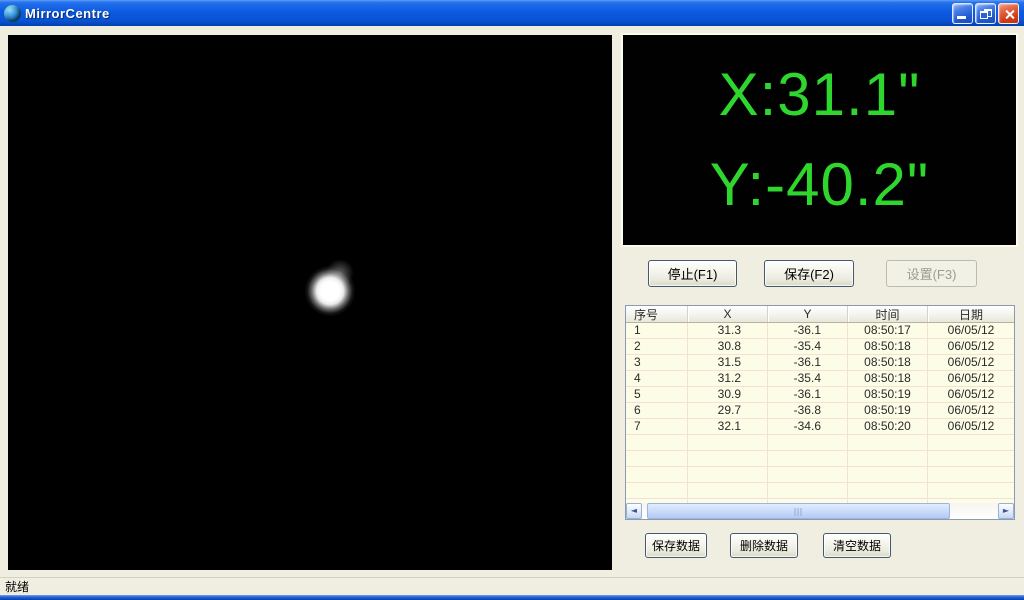 The image size is (1024, 600). I want to click on table-cell: 31.5, so click(728, 362).